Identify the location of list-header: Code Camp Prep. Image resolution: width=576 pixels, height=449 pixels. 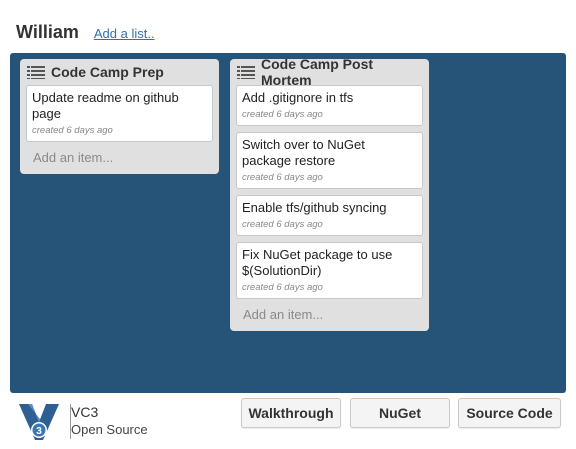
(119, 72).